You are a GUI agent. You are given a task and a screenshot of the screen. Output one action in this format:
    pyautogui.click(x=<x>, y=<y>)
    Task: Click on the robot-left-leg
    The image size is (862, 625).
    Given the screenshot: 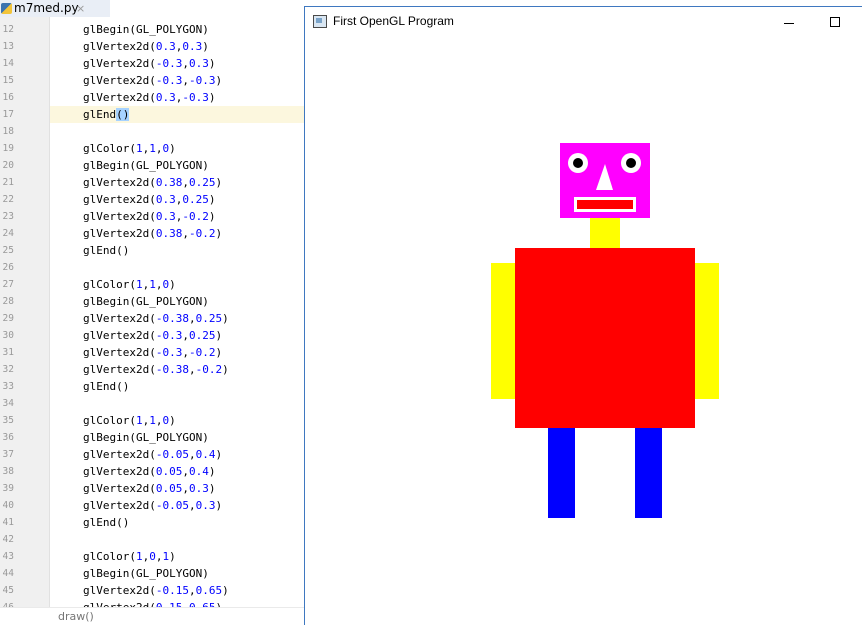 What is the action you would take?
    pyautogui.click(x=561, y=473)
    